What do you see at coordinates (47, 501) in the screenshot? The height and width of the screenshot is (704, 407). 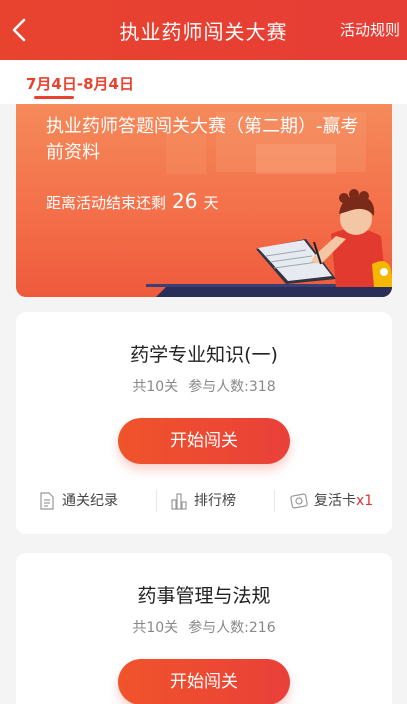 I see `document-icon` at bounding box center [47, 501].